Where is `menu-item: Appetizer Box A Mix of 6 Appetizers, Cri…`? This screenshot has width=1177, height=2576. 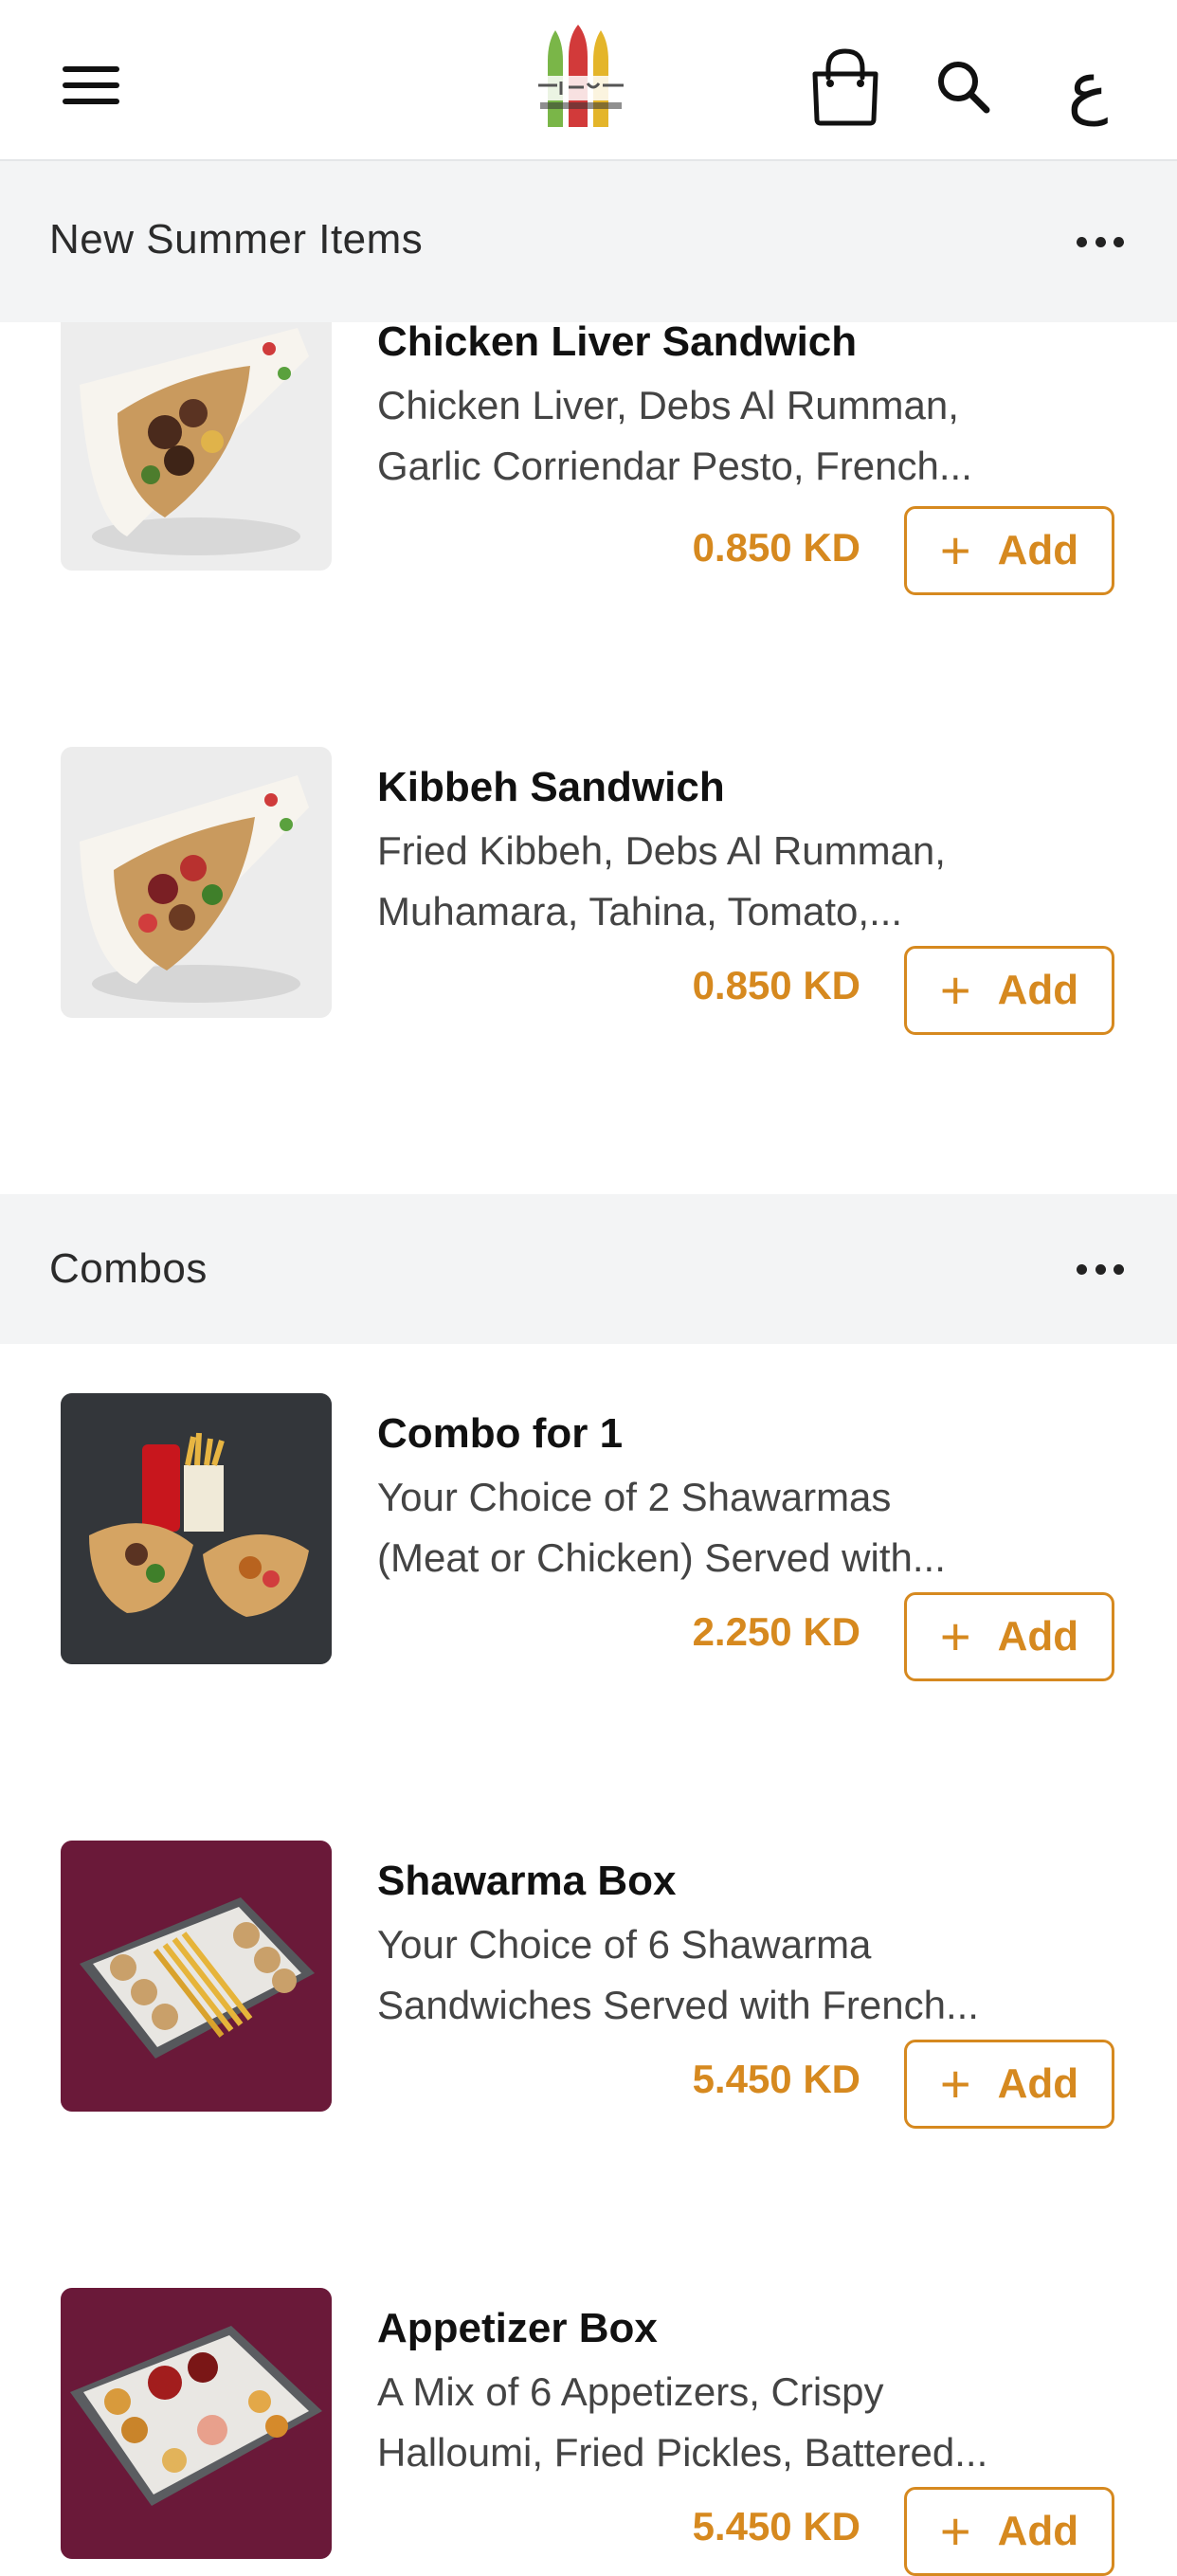
menu-item: Appetizer Box A Mix of 6 Appetizers, Cri… is located at coordinates (588, 2432).